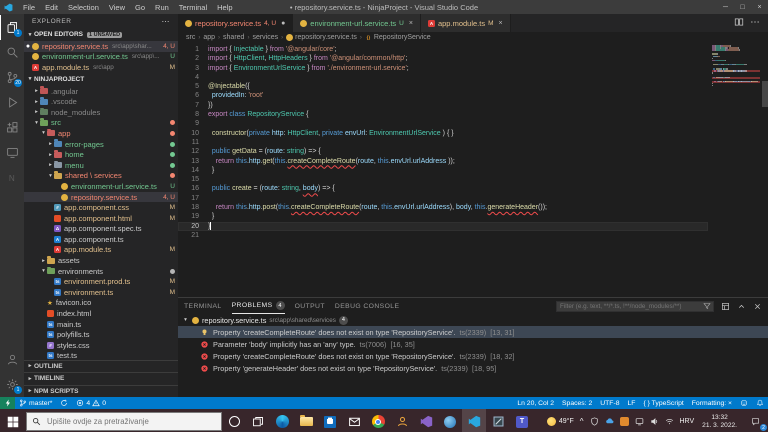  Describe the element at coordinates (12, 52) in the screenshot. I see `activity-search` at that location.